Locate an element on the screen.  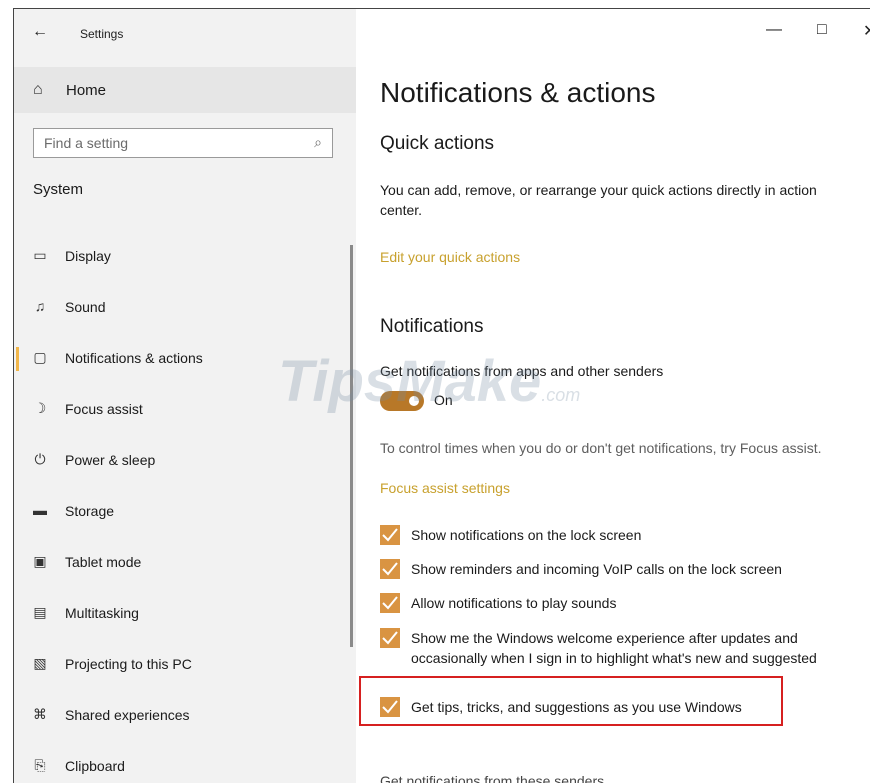
checkbox-welcome-experience is located at coordinates (390, 638).